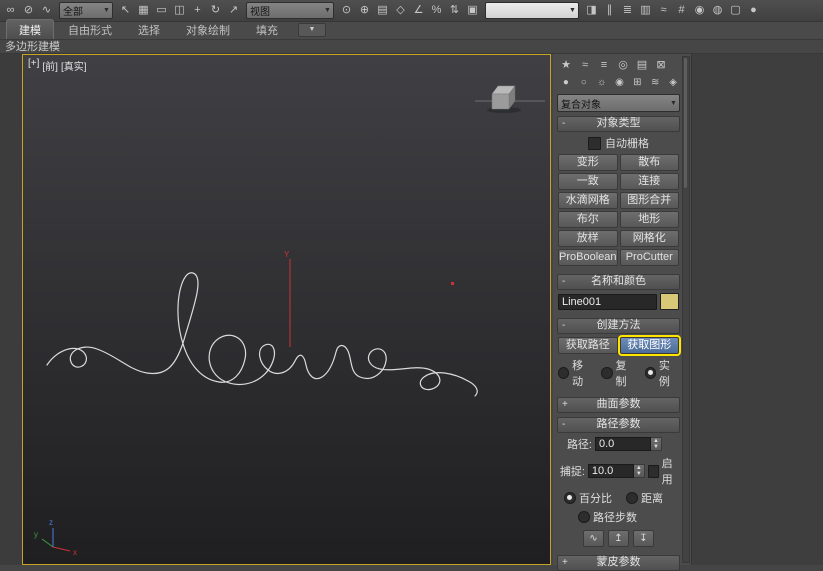 This screenshot has width=823, height=571. I want to click on object-category-combo: 复合对象 ▼, so click(618, 103).